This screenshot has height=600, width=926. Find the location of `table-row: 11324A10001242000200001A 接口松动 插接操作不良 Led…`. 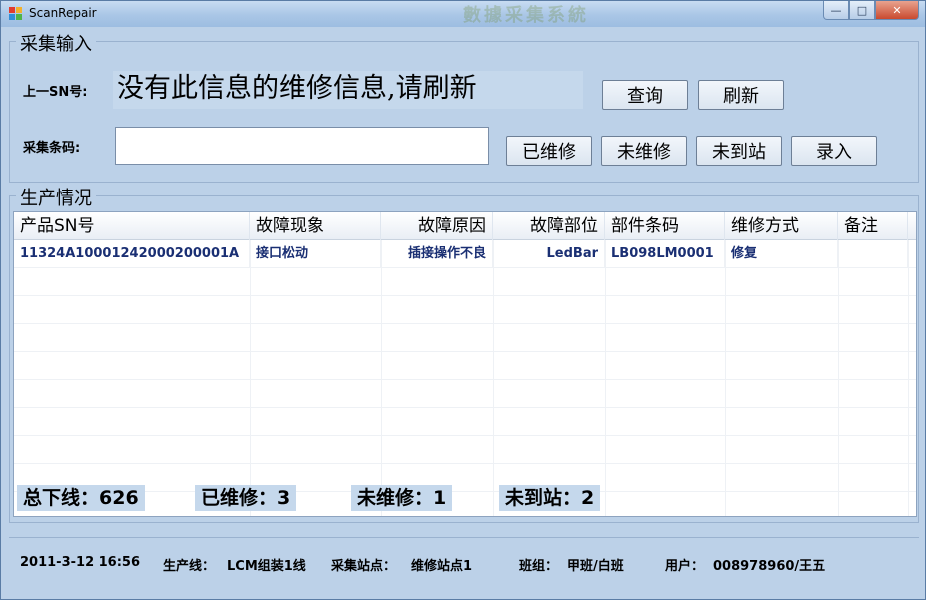

table-row: 11324A10001242000200001A 接口松动 插接操作不良 Led… is located at coordinates (465, 254).